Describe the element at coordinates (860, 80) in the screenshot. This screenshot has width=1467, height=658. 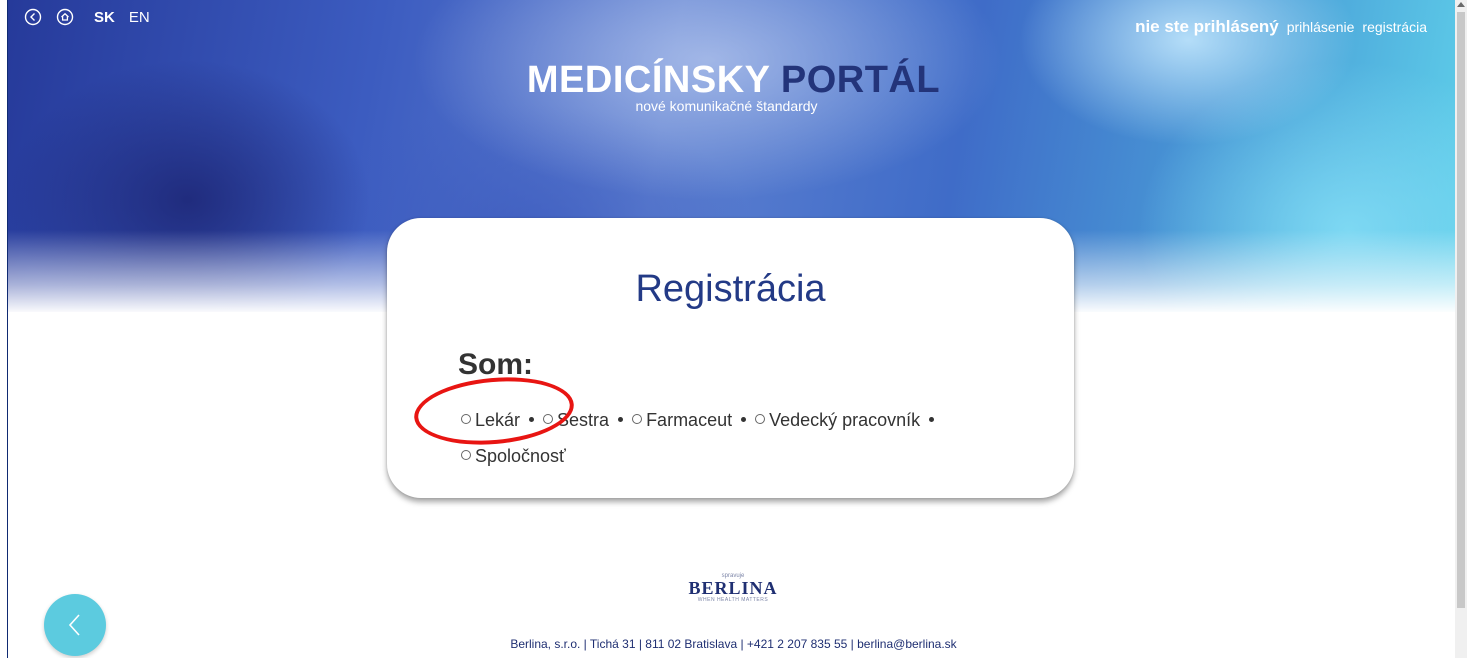
I see `logo-title-part2: PORTÁL` at that location.